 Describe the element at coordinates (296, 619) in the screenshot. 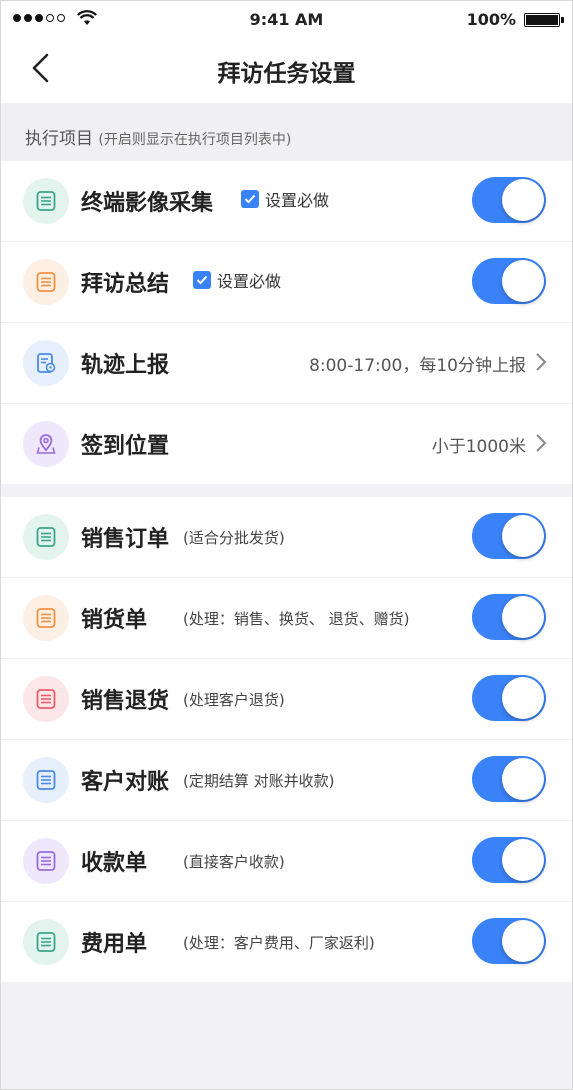

I see `item-note: (处理：销售、换货、 退货、赠货)` at that location.